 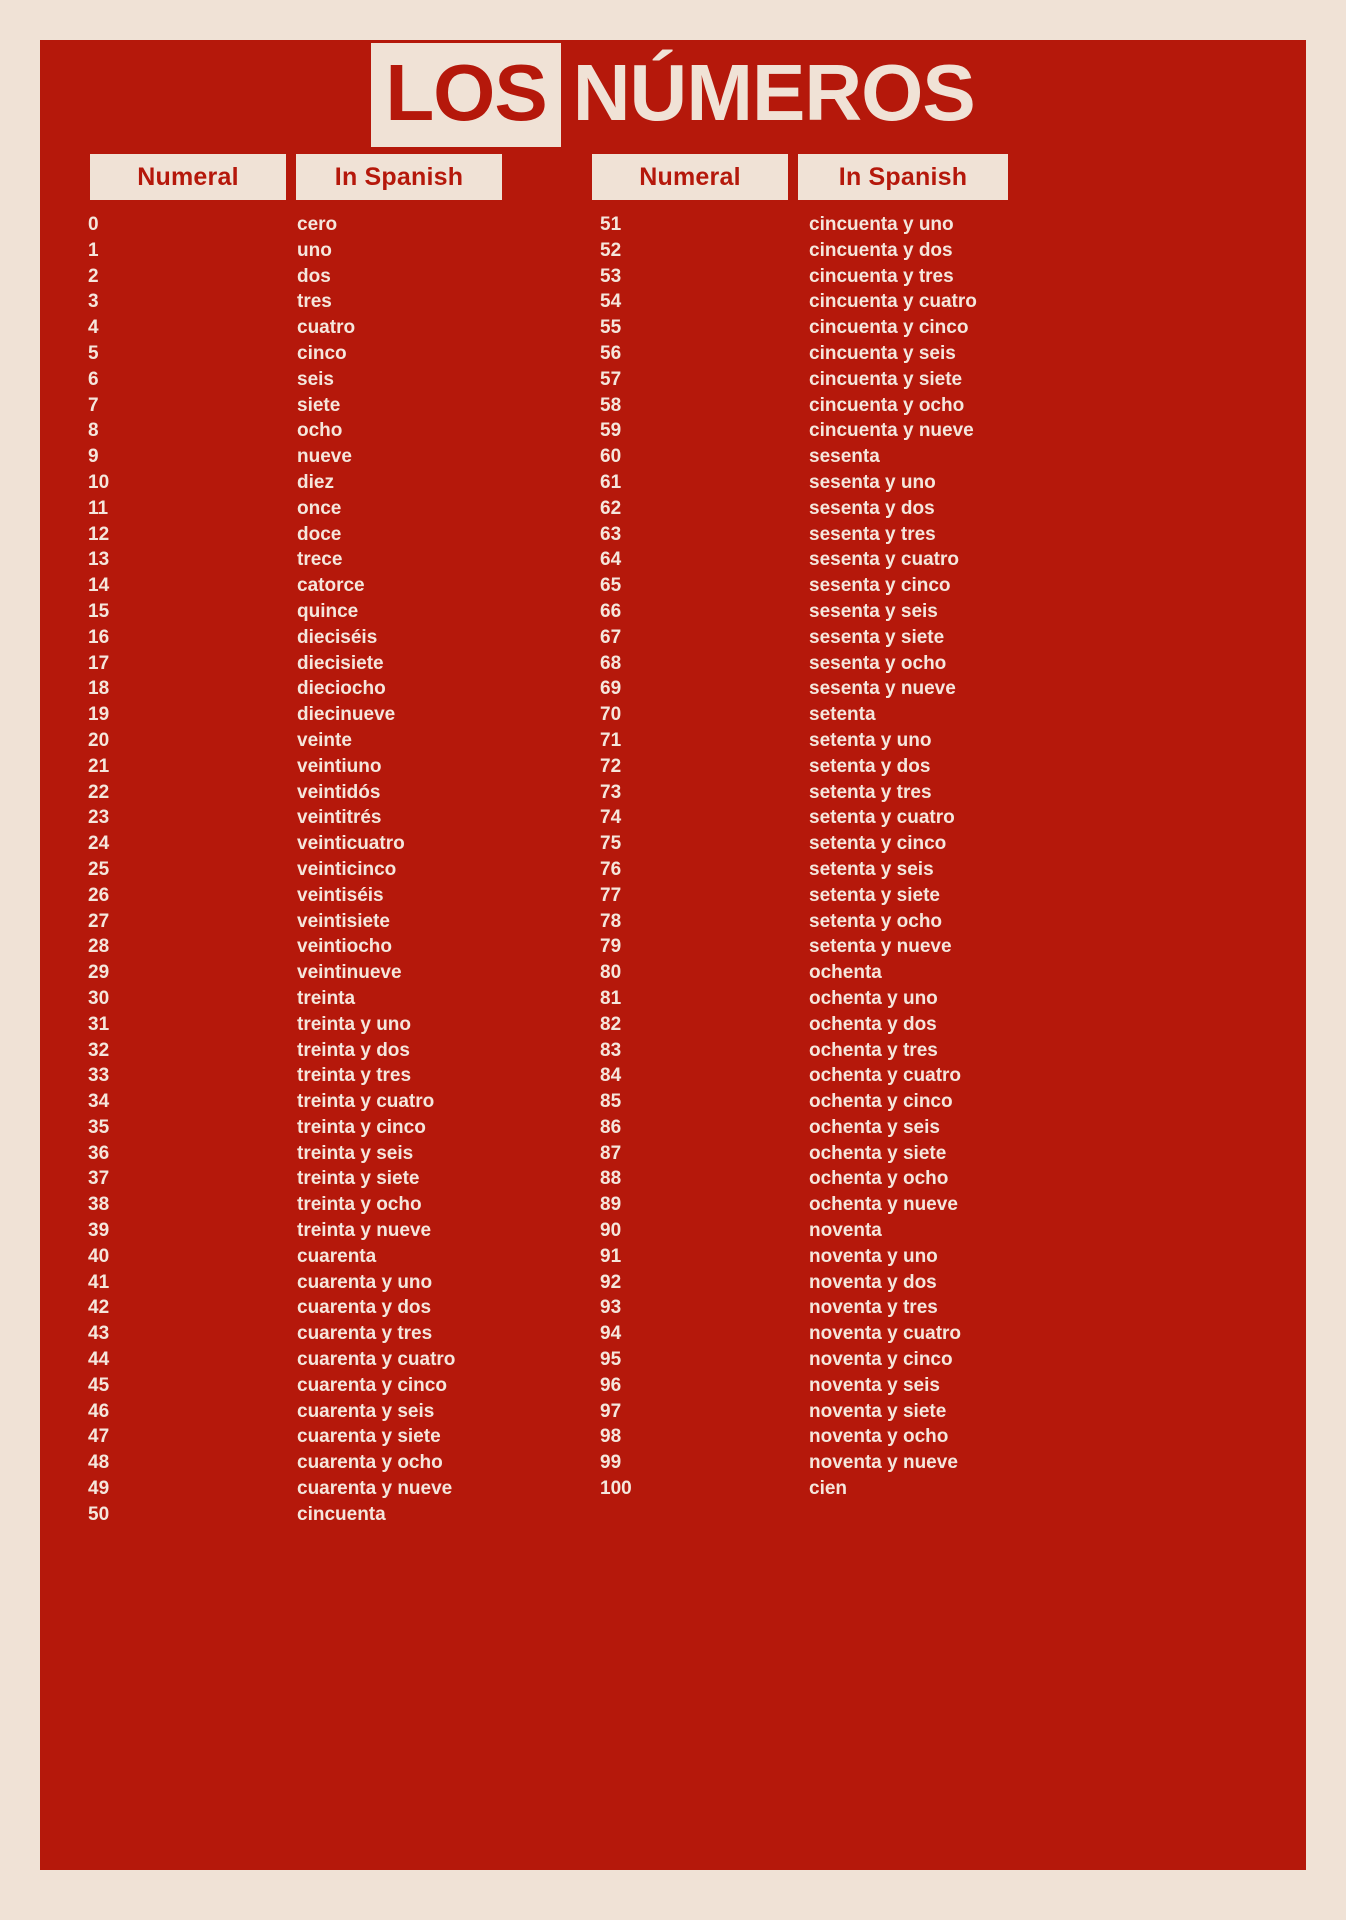 I want to click on cell-numeral: 16, so click(x=99, y=637).